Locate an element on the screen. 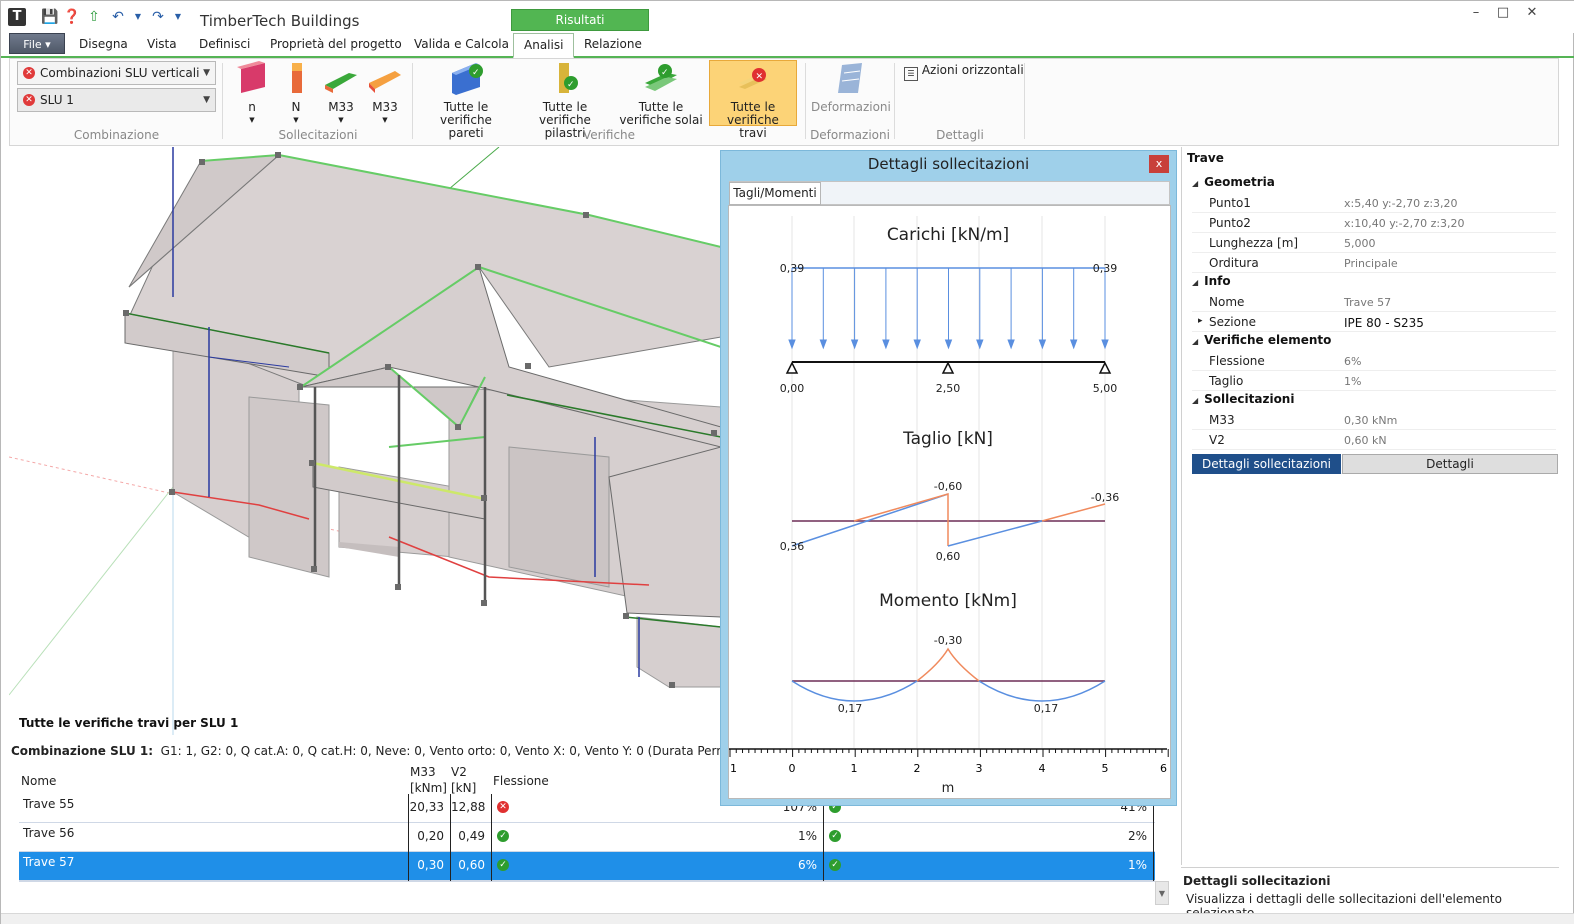 The image size is (1574, 924). cell-taglio: ✓ 1% is located at coordinates (989, 866).